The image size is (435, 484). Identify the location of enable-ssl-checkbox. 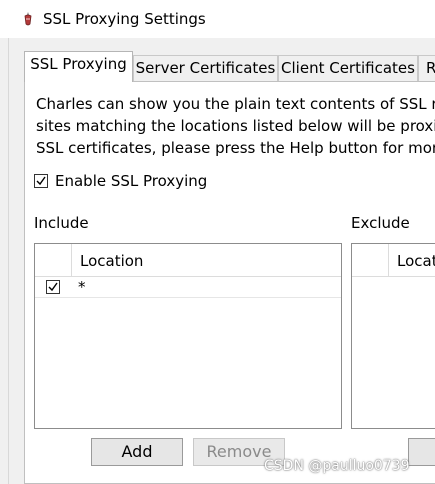
(41, 181).